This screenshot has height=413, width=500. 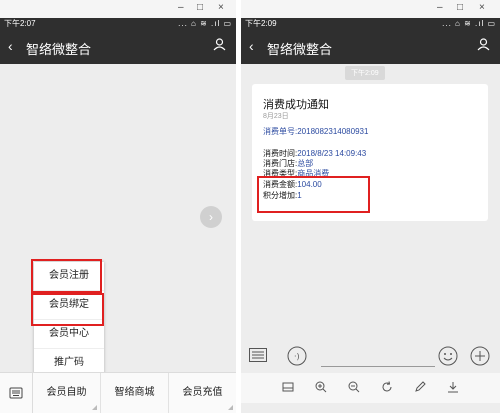 I want to click on bottom-menu-bar: 会员自助 智络商城 会员充值, so click(x=118, y=392).